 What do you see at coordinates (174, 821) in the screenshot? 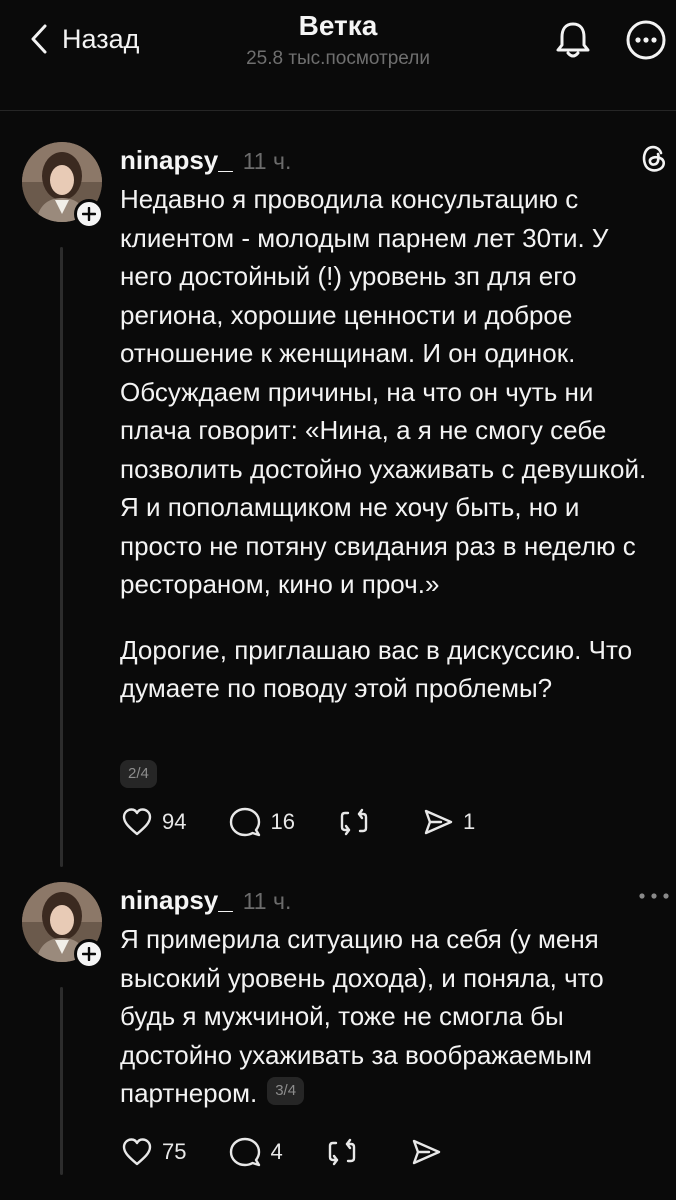
I see `like-count: 94` at bounding box center [174, 821].